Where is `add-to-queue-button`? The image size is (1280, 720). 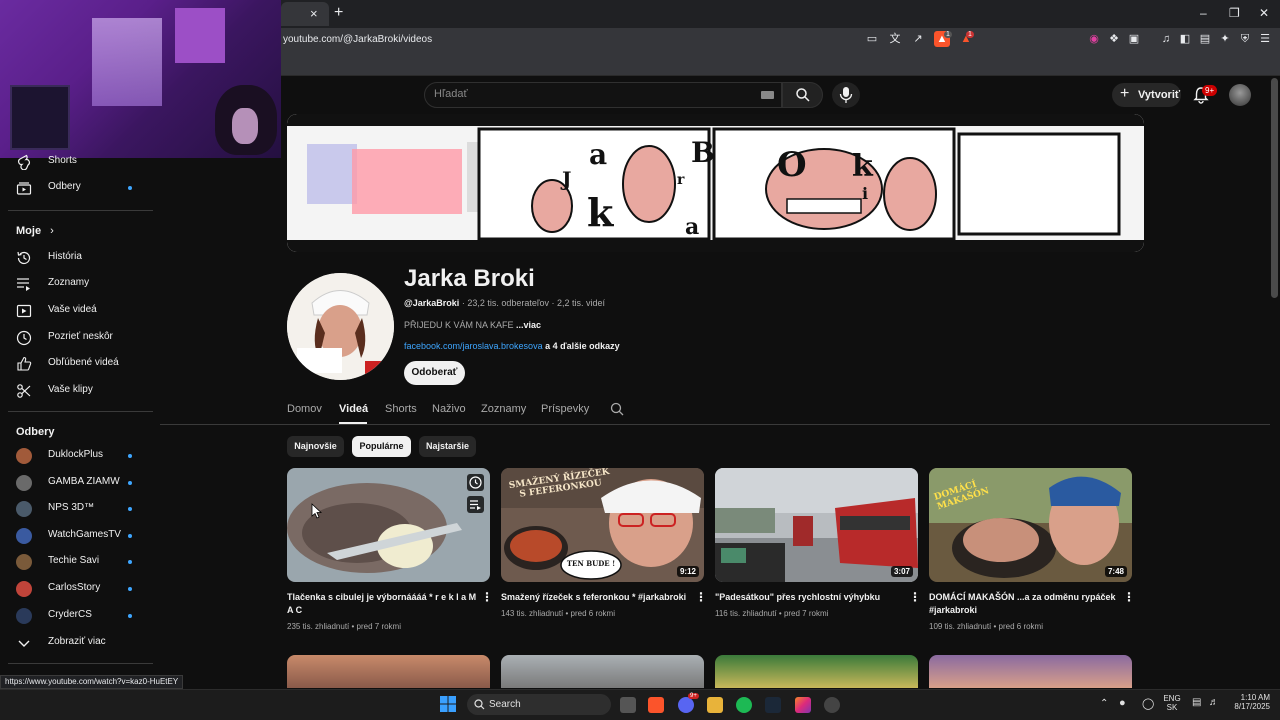 add-to-queue-button is located at coordinates (475, 504).